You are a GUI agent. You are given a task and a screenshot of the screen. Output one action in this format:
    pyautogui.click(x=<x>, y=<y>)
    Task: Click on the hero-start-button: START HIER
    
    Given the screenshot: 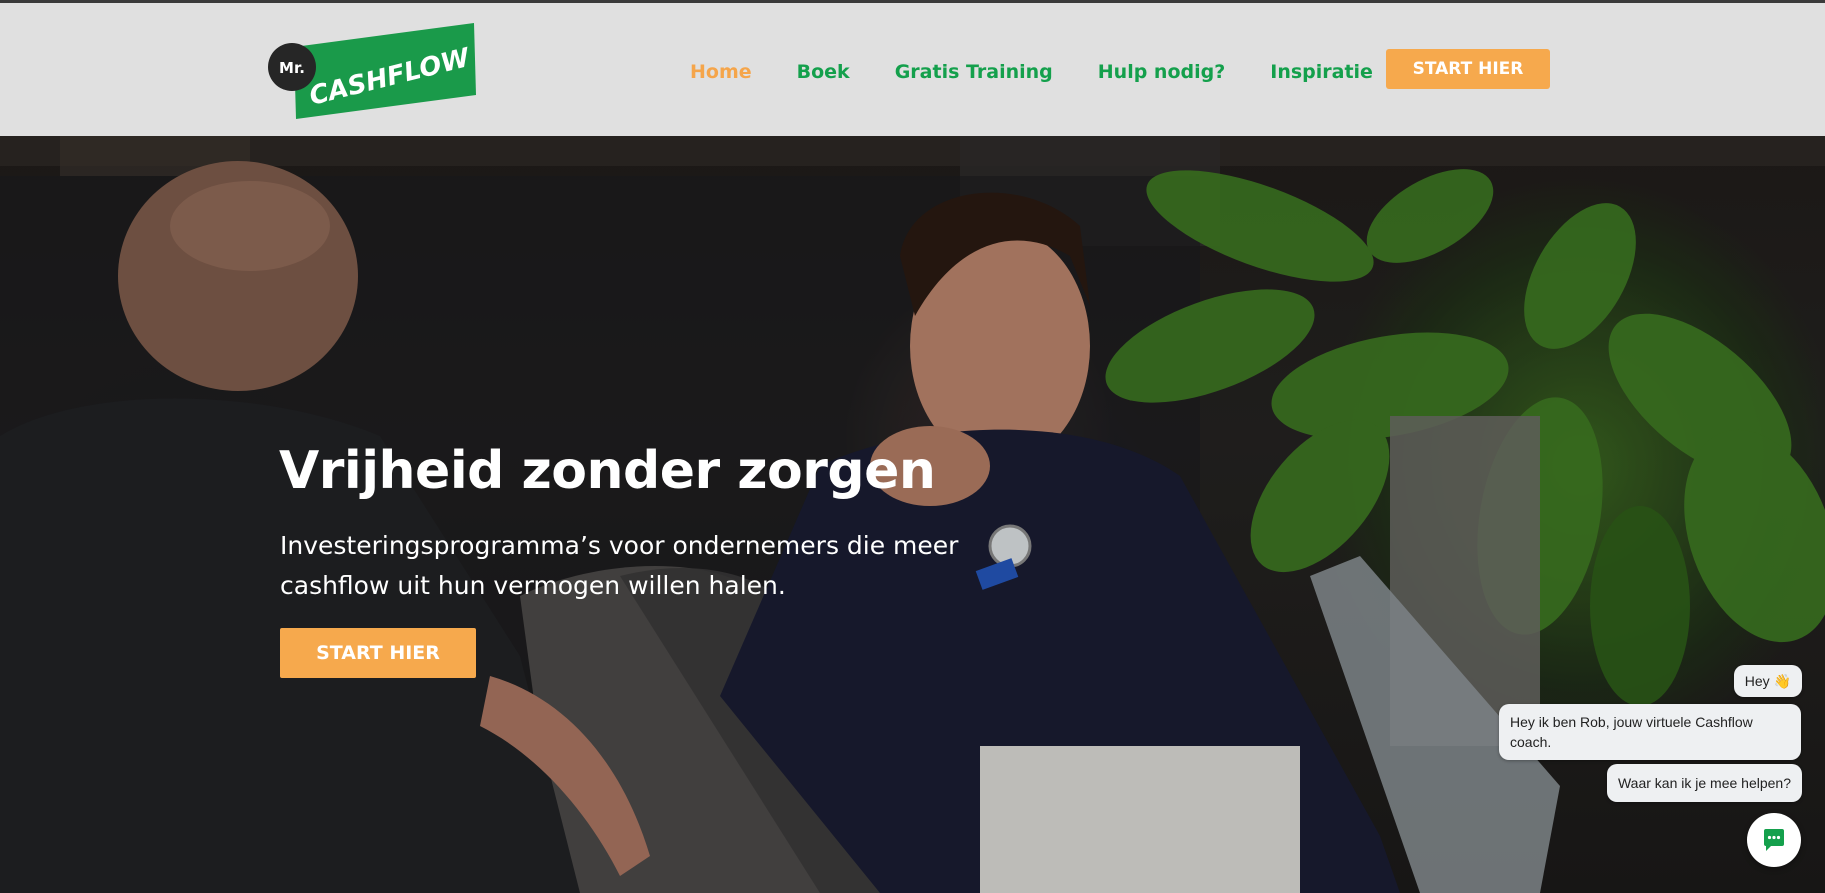 What is the action you would take?
    pyautogui.click(x=378, y=653)
    